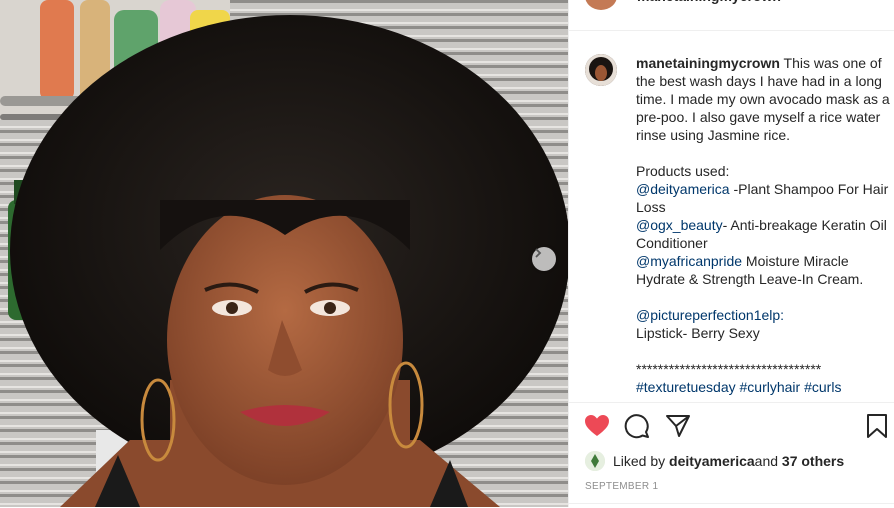  What do you see at coordinates (731, 15) in the screenshot?
I see `post-header: manetainingmycrown` at bounding box center [731, 15].